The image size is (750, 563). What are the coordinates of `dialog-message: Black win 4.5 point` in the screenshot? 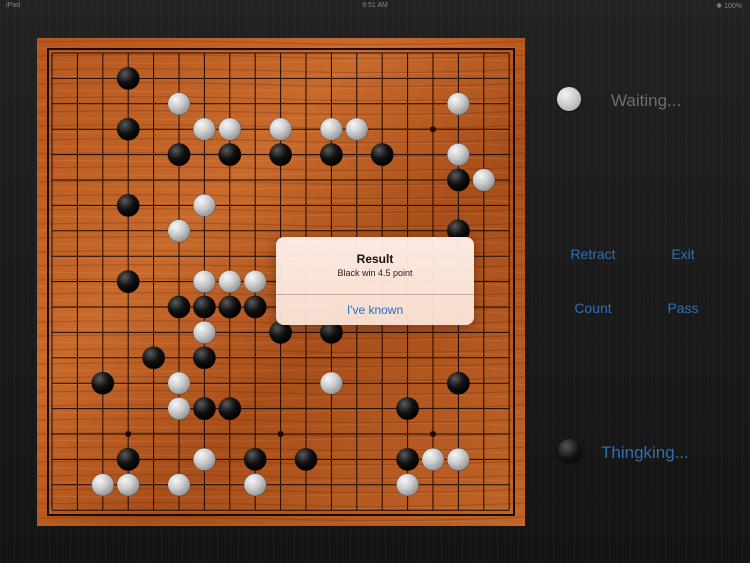 It's located at (375, 273).